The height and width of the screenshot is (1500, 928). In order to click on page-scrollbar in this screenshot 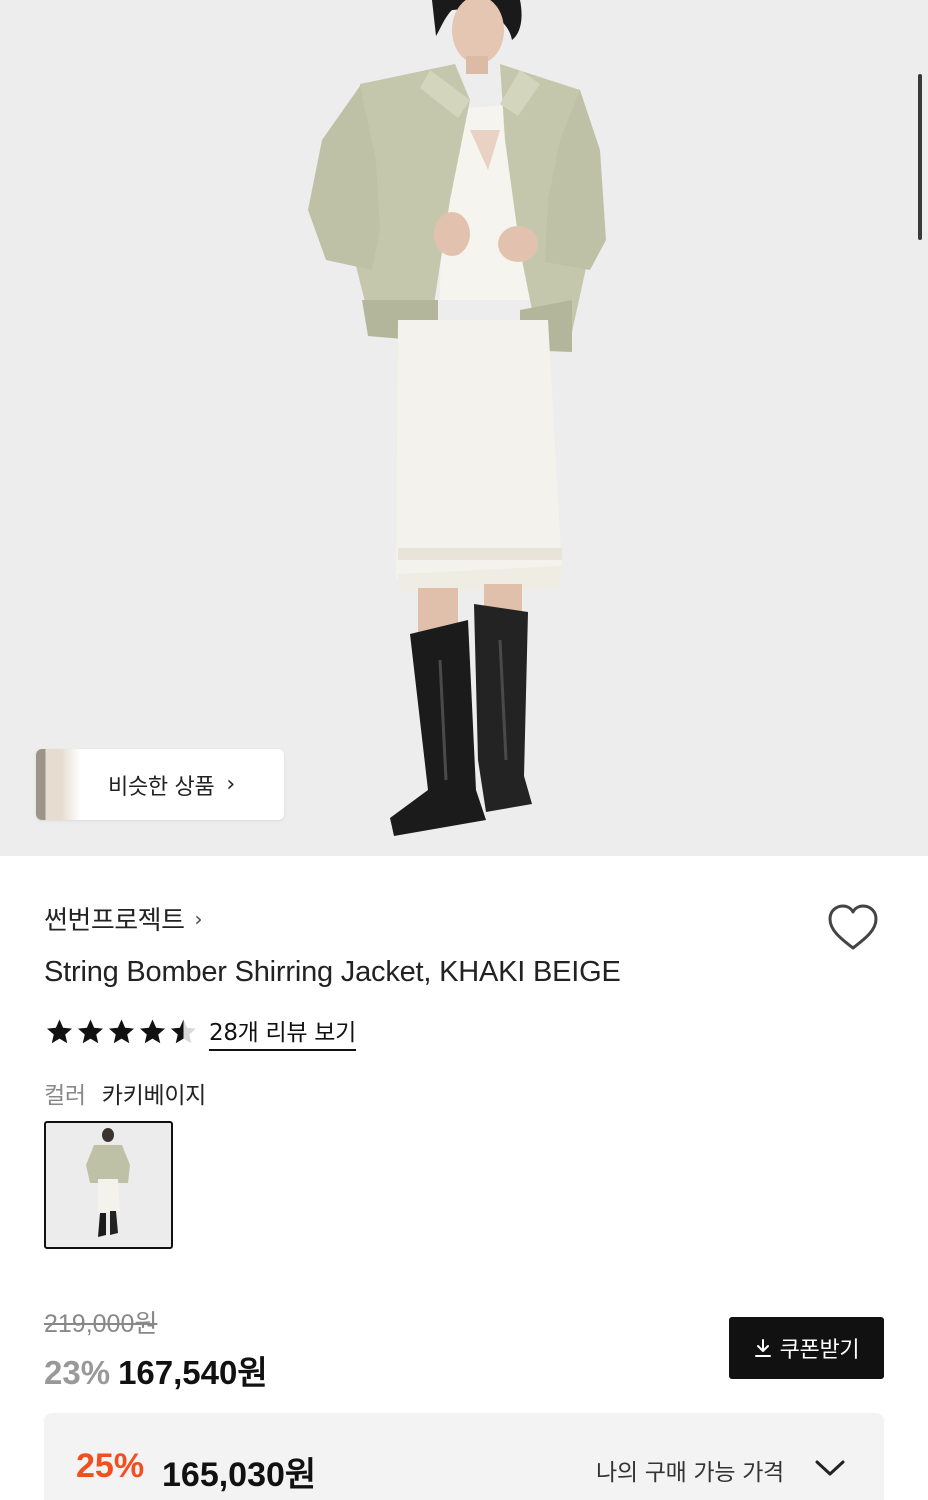, I will do `click(920, 157)`.